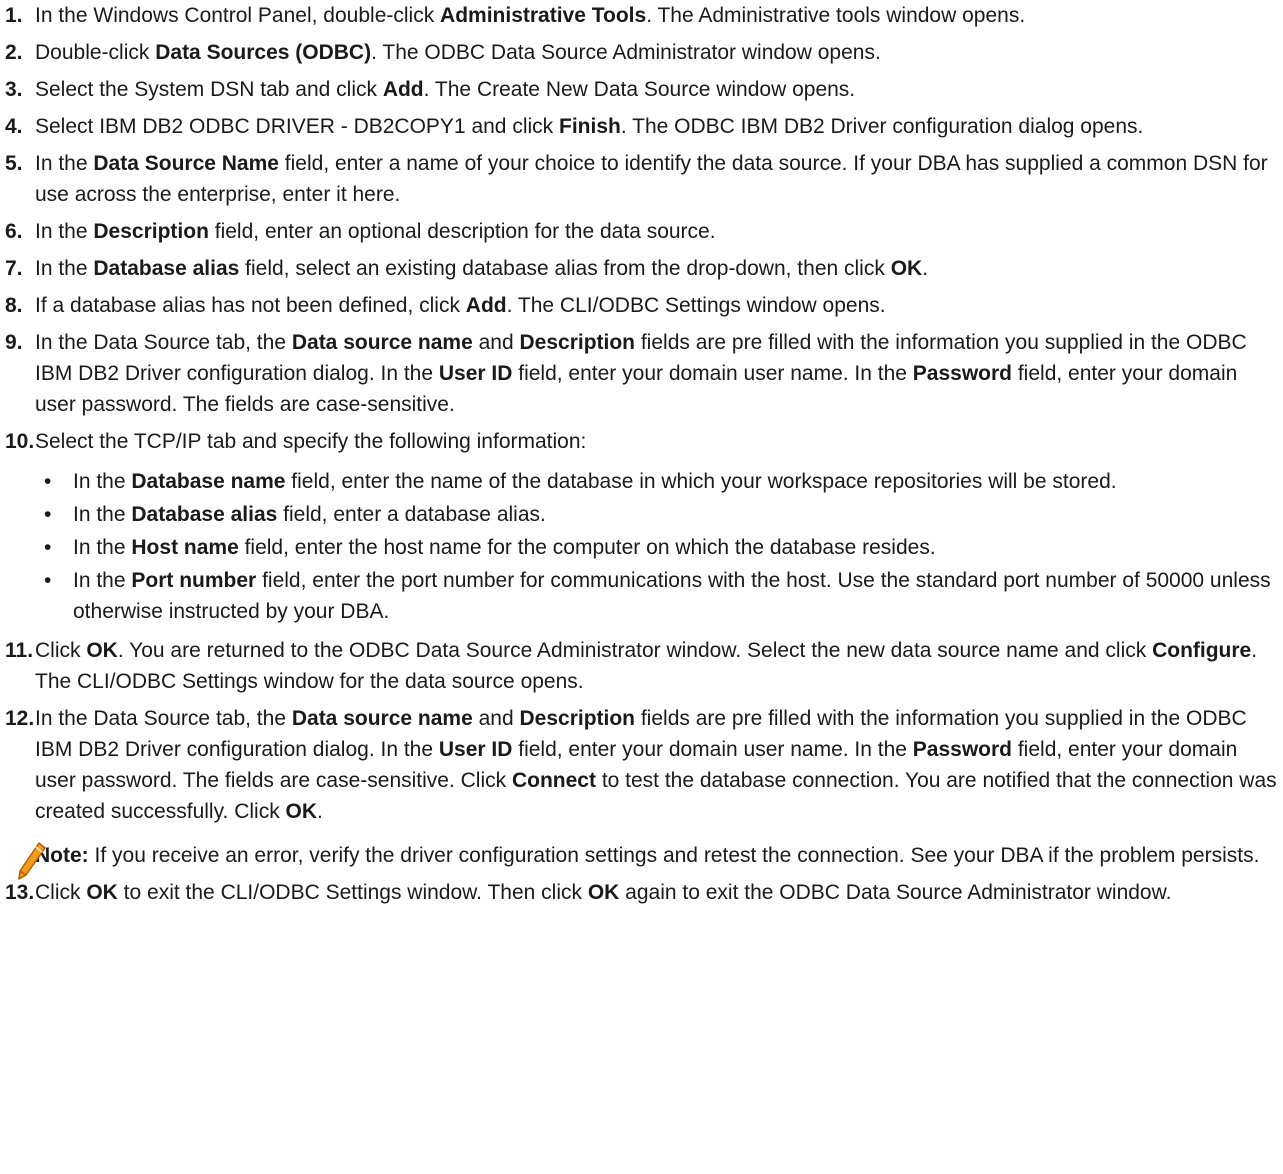 The height and width of the screenshot is (1174, 1283). I want to click on step-number: 1., so click(14, 15).